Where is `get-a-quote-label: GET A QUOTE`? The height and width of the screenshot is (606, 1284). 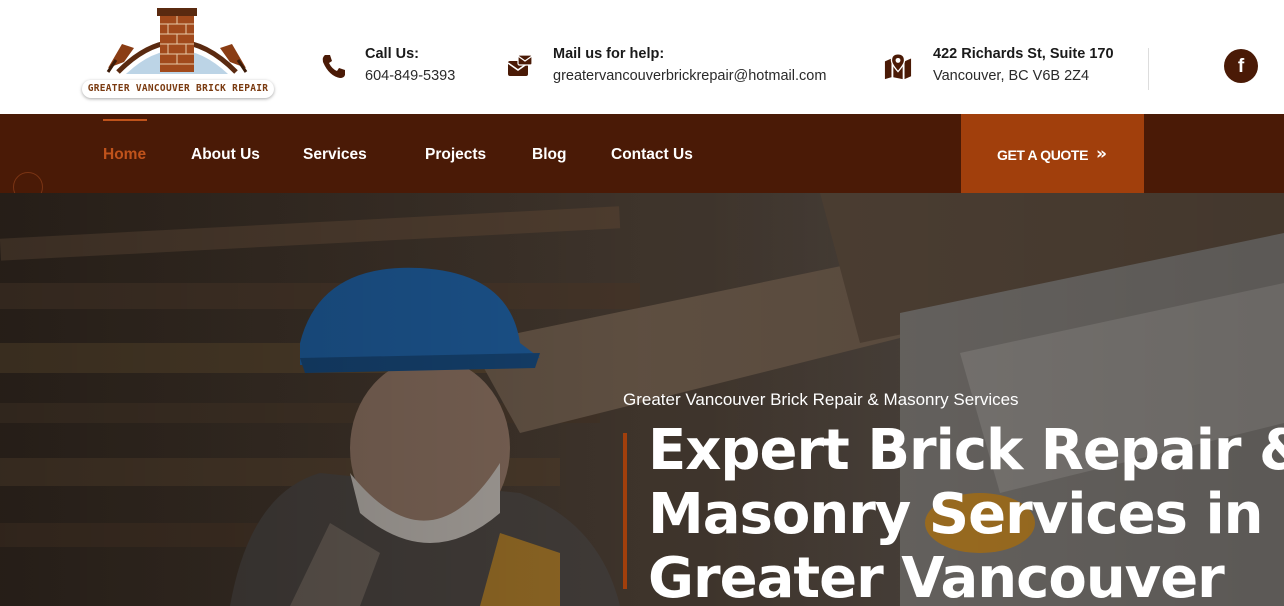
get-a-quote-label: GET A QUOTE is located at coordinates (1043, 155).